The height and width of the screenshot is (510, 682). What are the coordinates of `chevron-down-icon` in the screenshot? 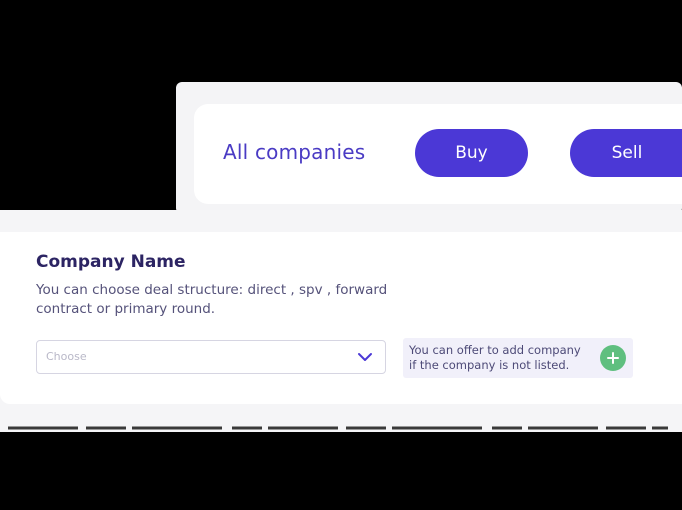 It's located at (365, 357).